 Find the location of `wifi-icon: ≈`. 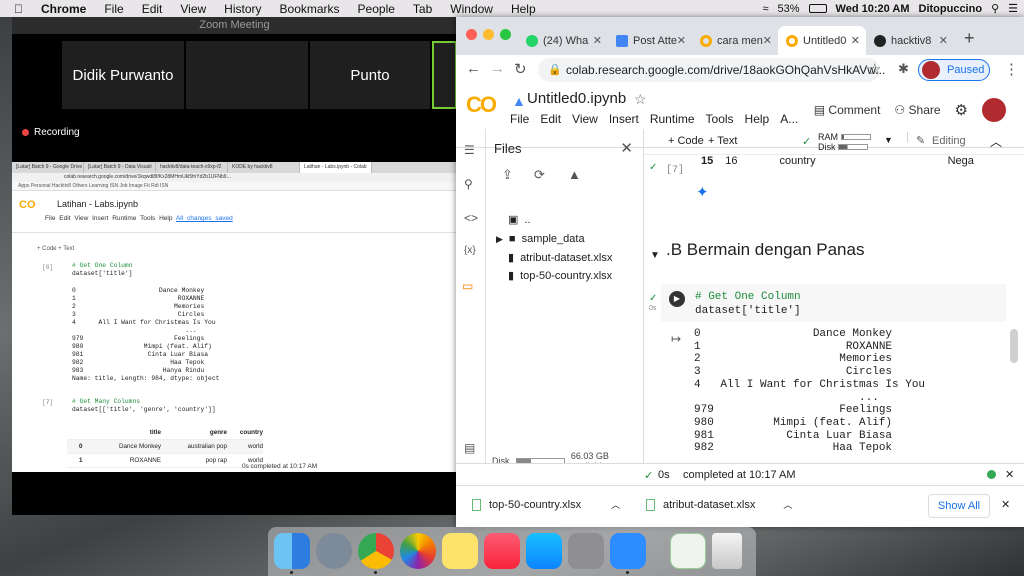

wifi-icon: ≈ is located at coordinates (765, 9).